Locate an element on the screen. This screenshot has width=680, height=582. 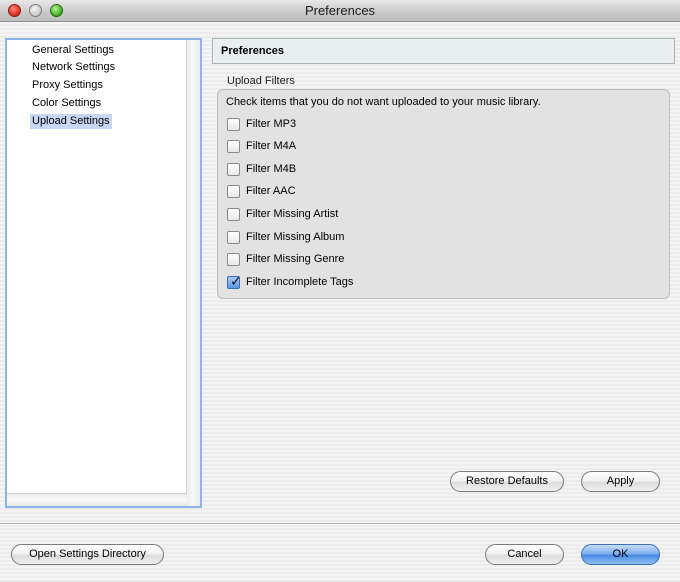
tree-item-network-settings: Network Settings is located at coordinates (73, 67).